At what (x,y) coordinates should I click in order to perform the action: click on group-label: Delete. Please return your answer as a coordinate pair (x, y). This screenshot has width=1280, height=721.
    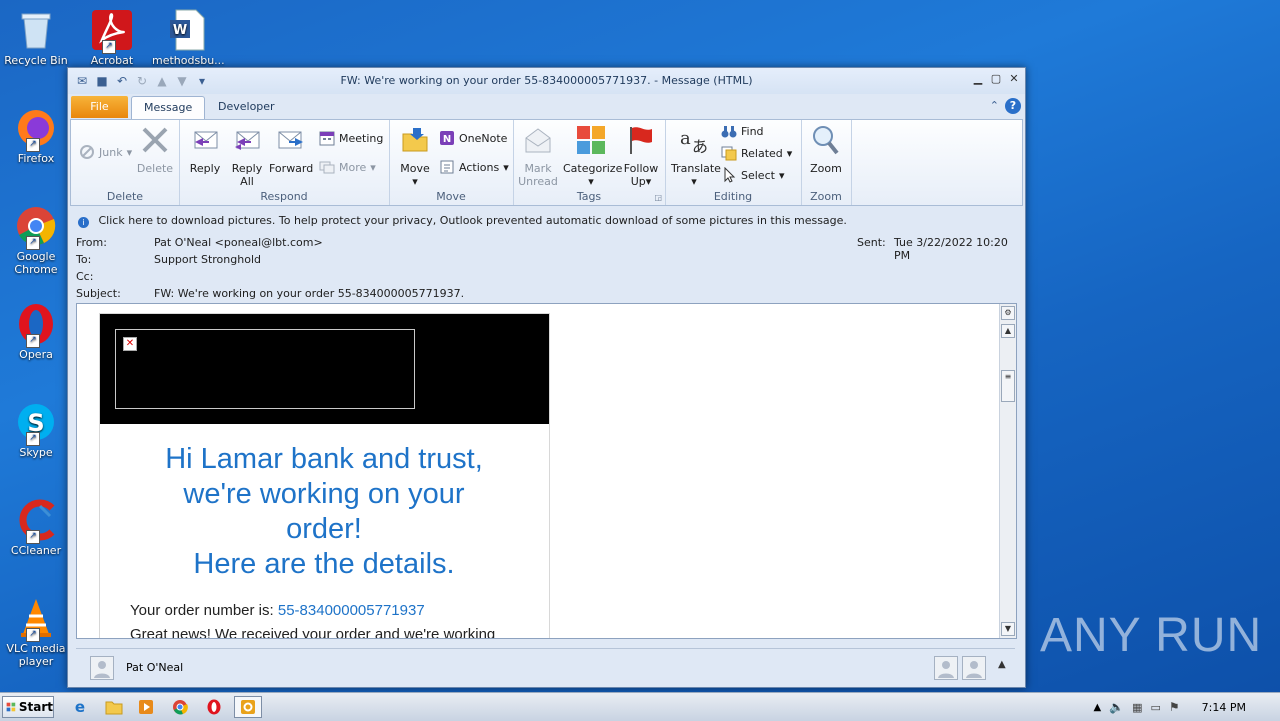
    Looking at the image, I should click on (125, 196).